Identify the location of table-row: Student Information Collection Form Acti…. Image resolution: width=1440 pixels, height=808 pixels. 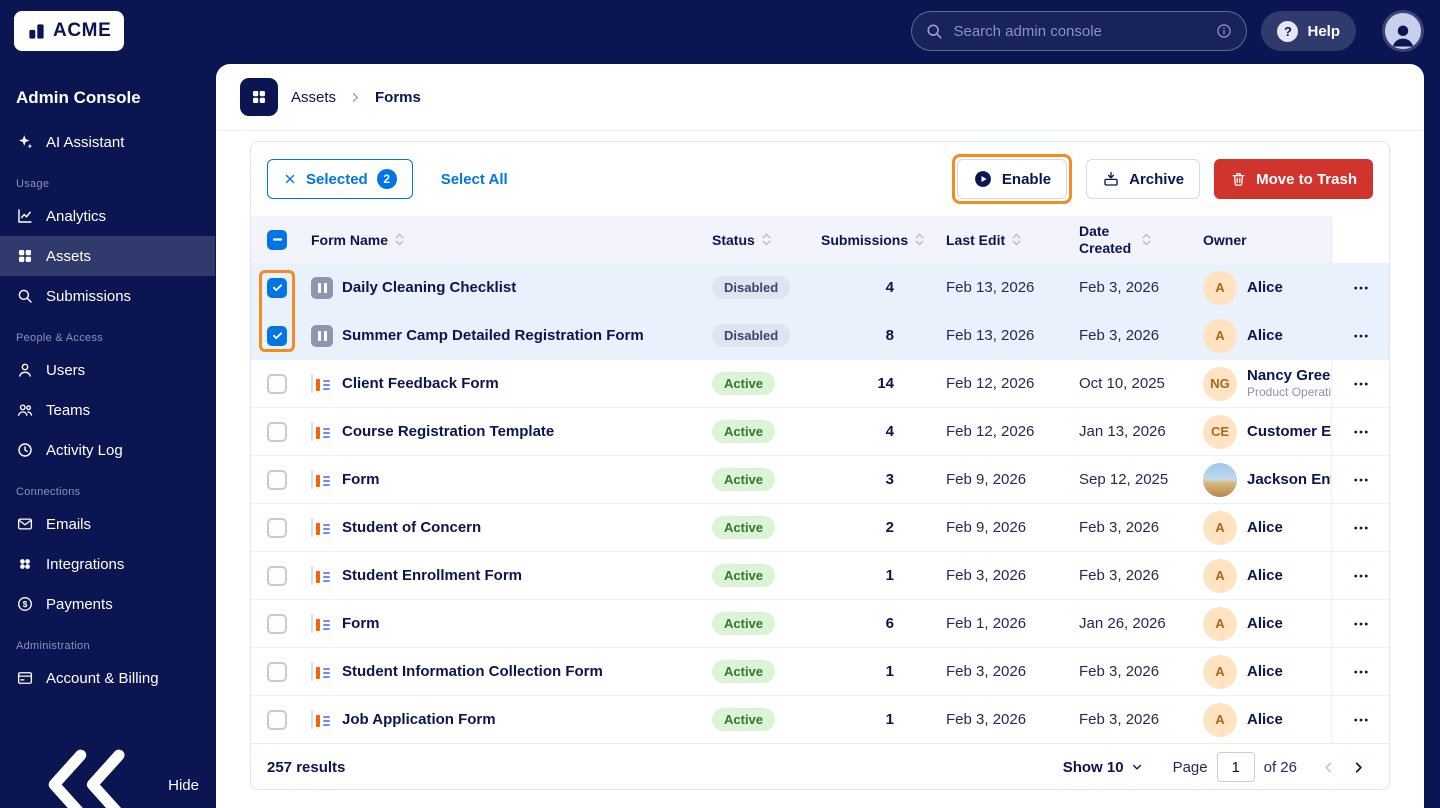
(820, 671).